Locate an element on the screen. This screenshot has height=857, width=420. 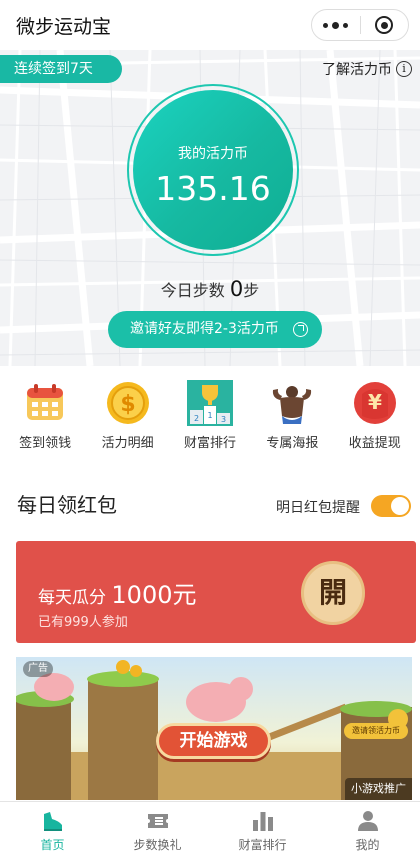
tab-mine: 我的 is located at coordinates (367, 829).